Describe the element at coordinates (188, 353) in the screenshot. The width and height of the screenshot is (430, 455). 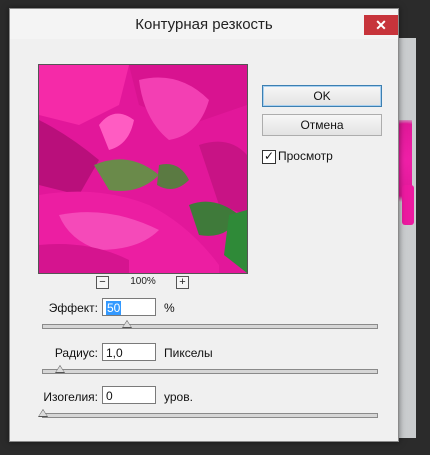
I see `radius-unit: Пикселы` at that location.